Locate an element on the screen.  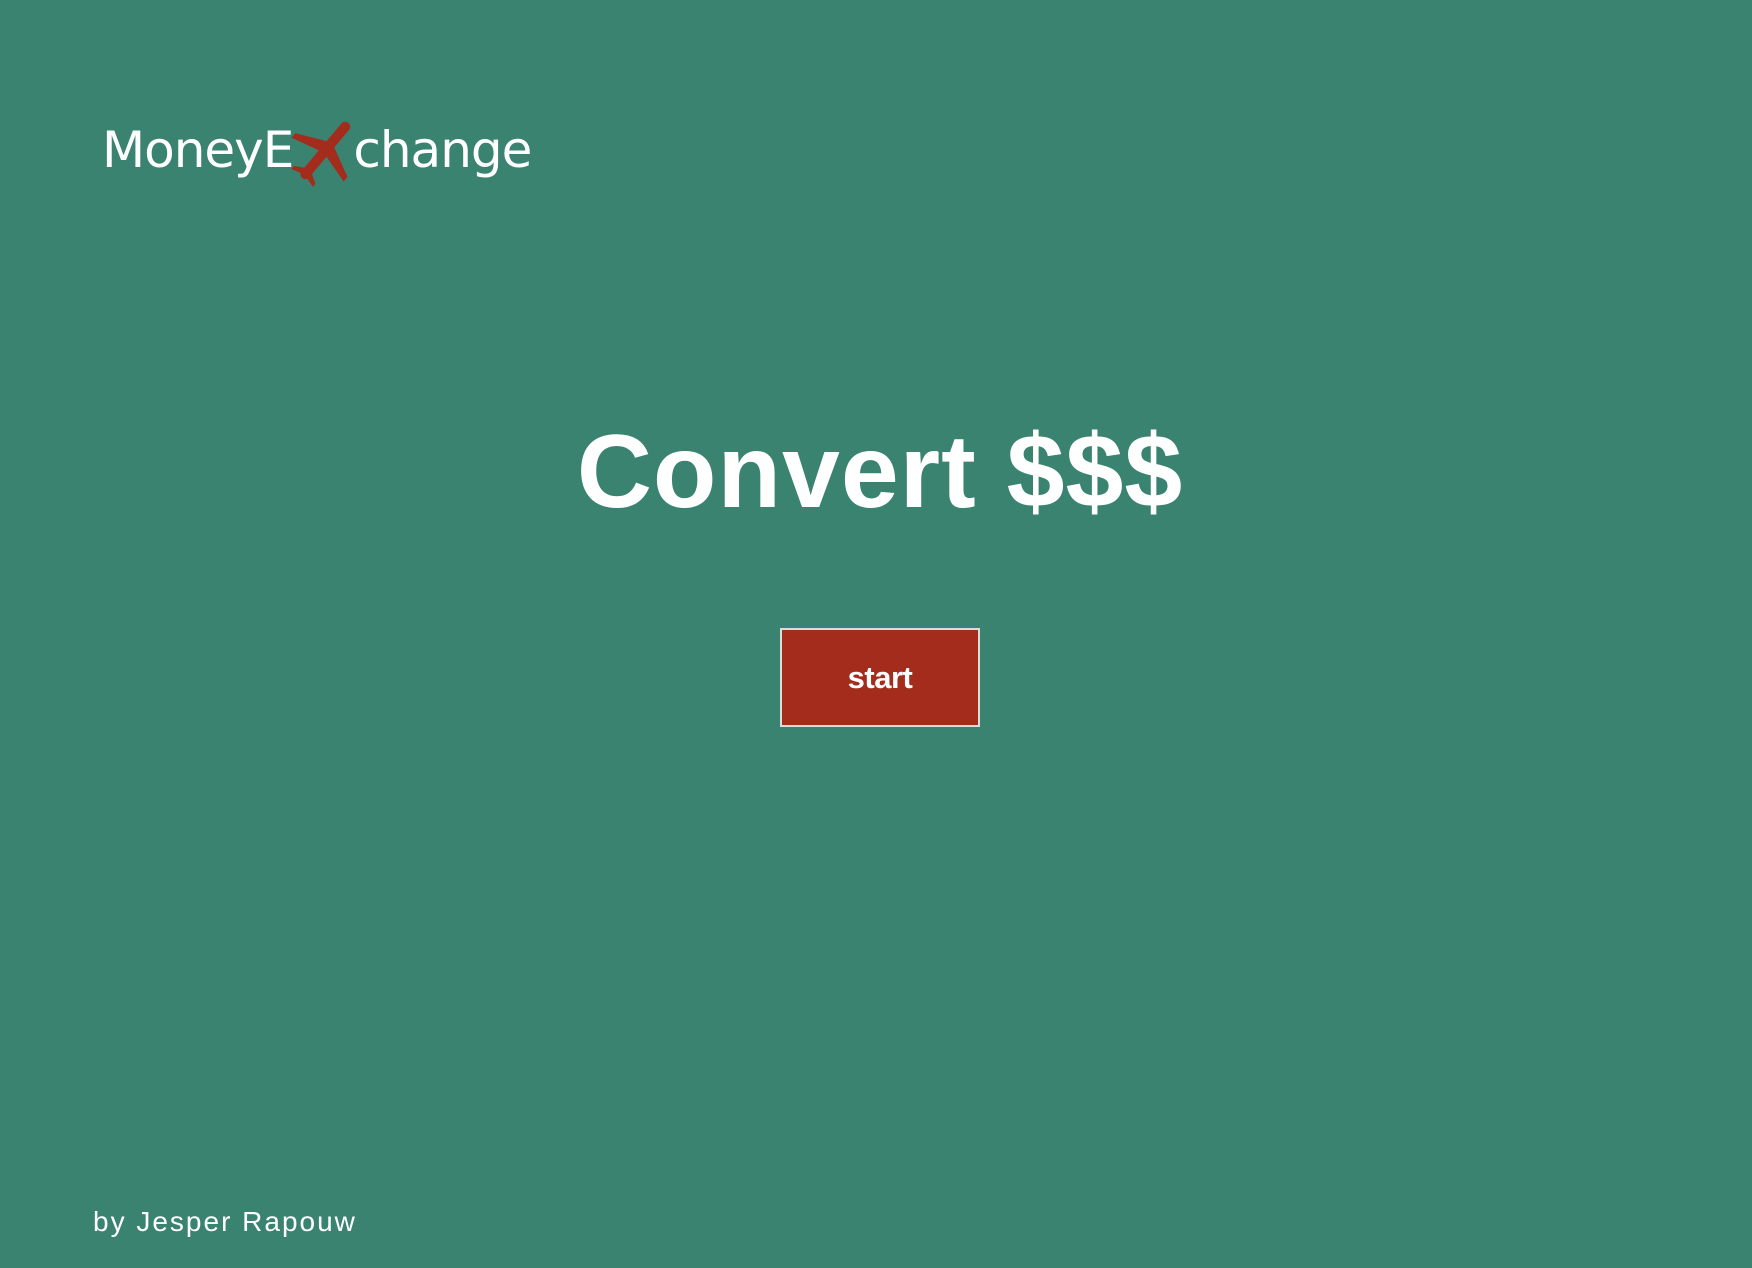
author-credit: by Jesper Rapouw is located at coordinates (225, 1221).